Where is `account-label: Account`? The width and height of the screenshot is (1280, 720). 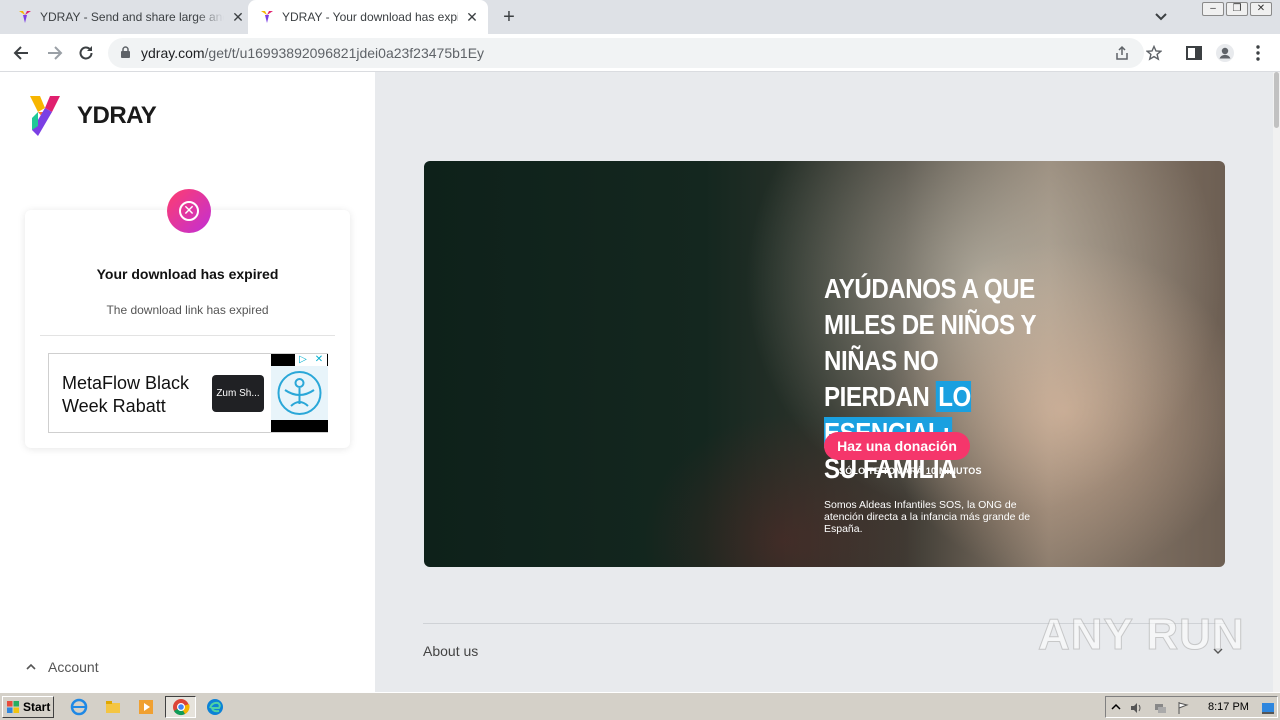
account-label: Account is located at coordinates (73, 667).